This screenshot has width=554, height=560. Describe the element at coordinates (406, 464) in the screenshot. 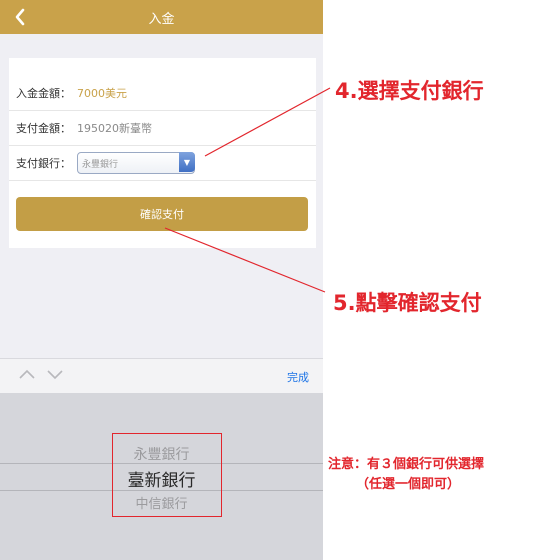

I see `note-line1: 注意：有３個銀行可供選擇` at that location.